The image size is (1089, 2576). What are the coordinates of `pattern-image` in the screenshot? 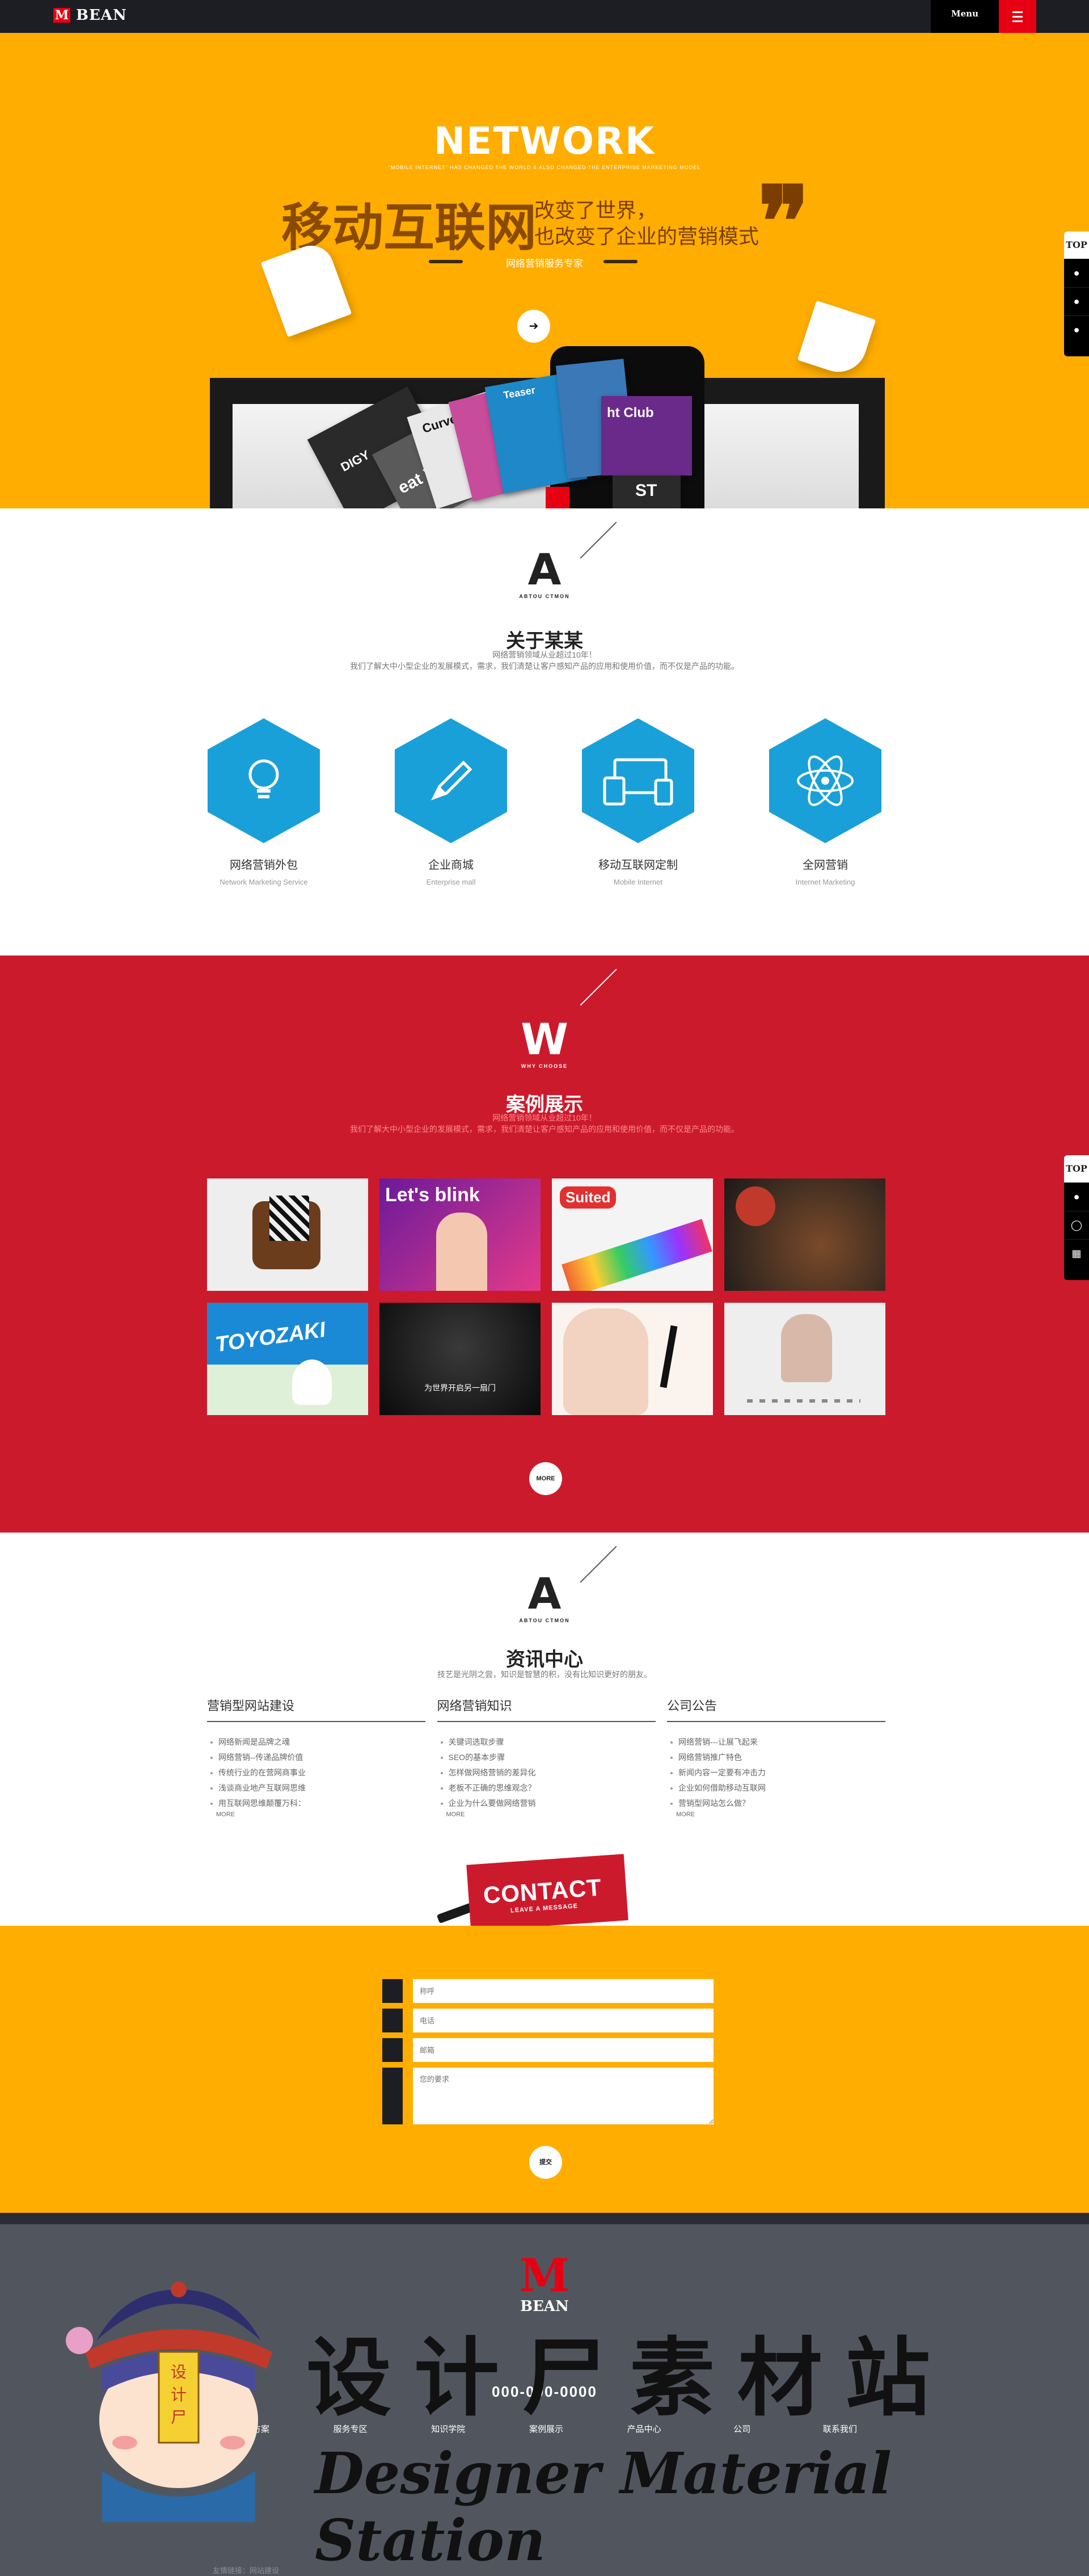 It's located at (289, 1218).